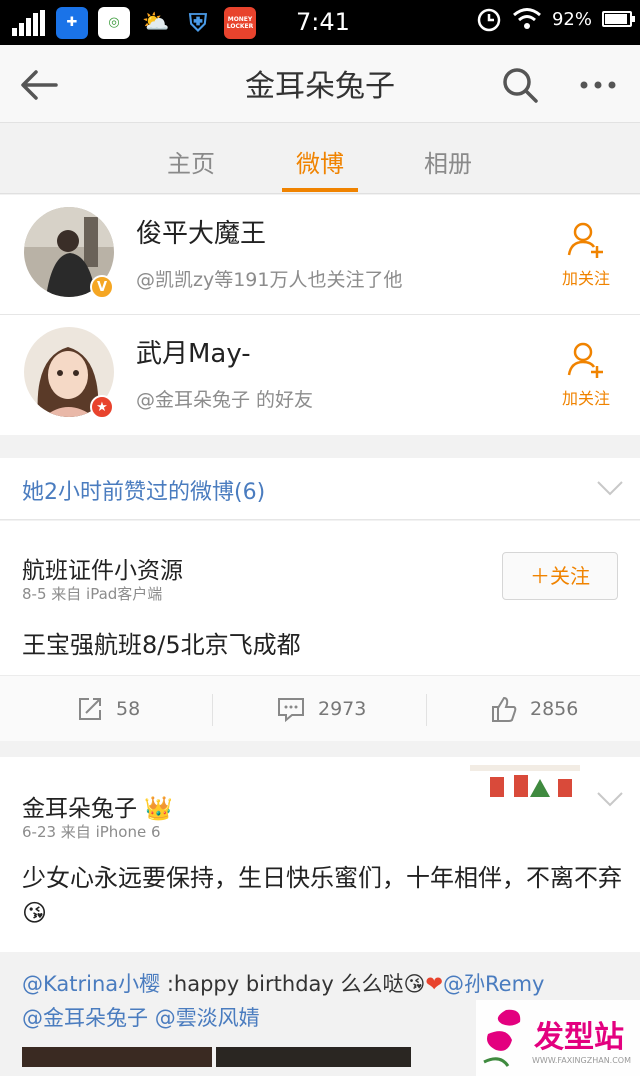  Describe the element at coordinates (434, 984) in the screenshot. I see `heart-emoji-icon: ❤` at that location.